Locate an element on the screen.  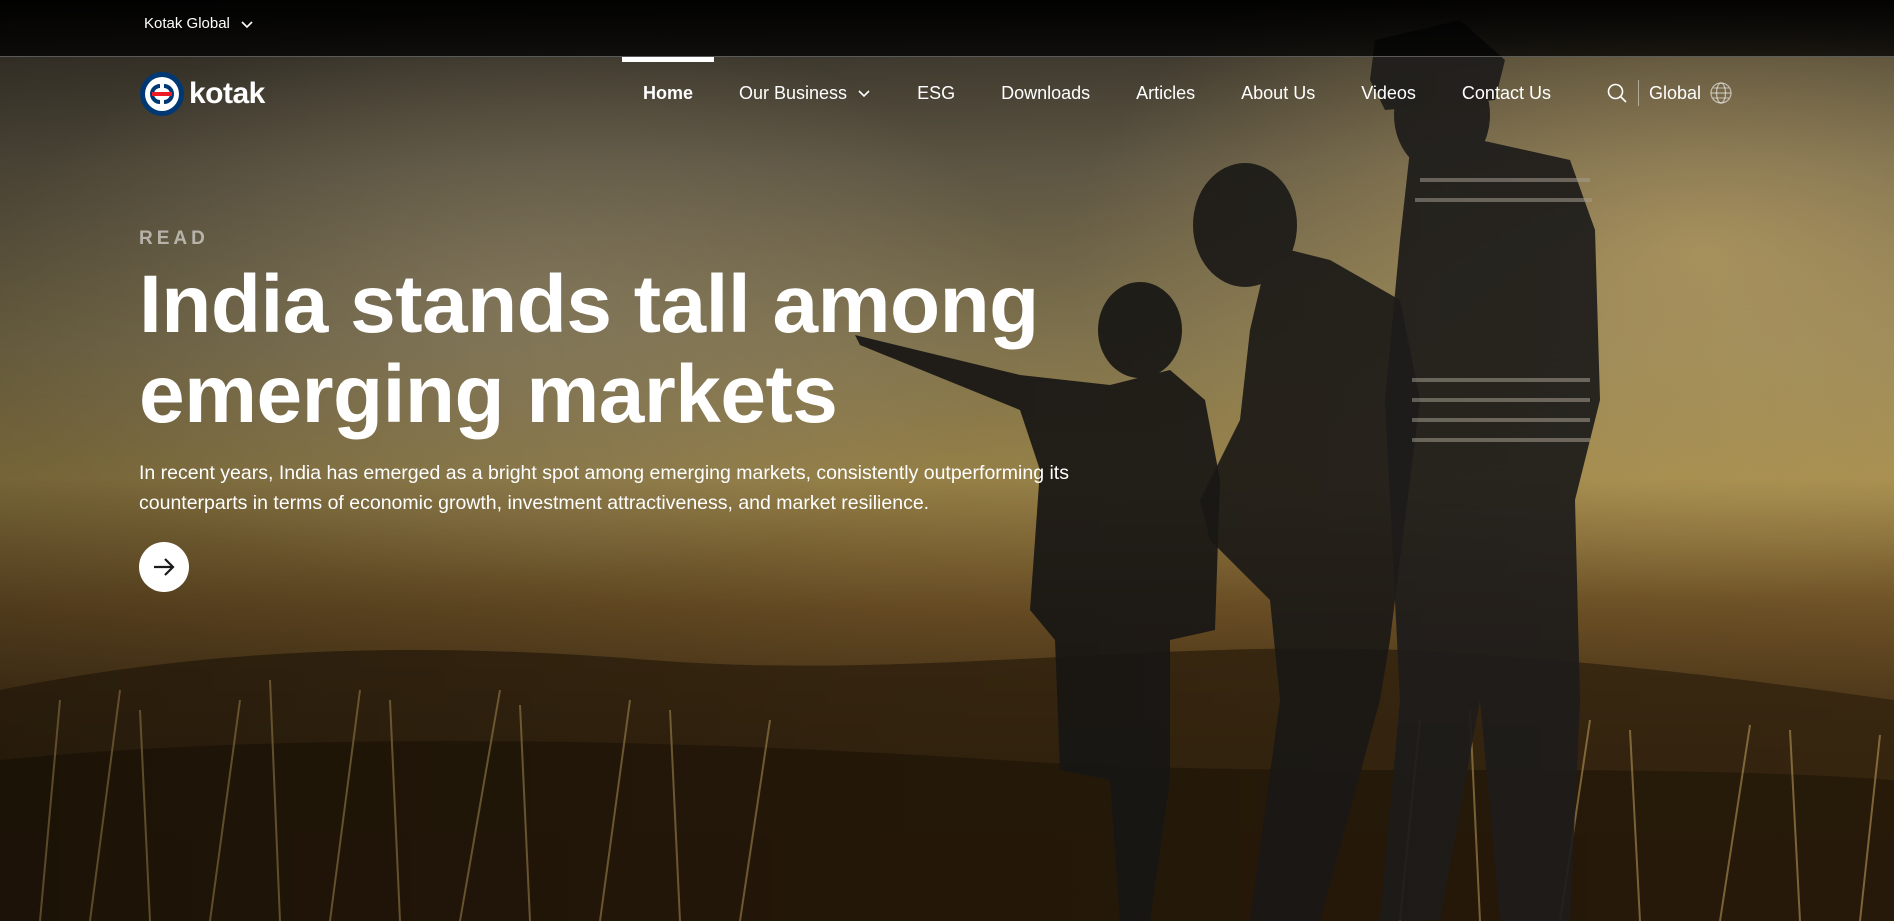
kotak-logo: kotak is located at coordinates (202, 94).